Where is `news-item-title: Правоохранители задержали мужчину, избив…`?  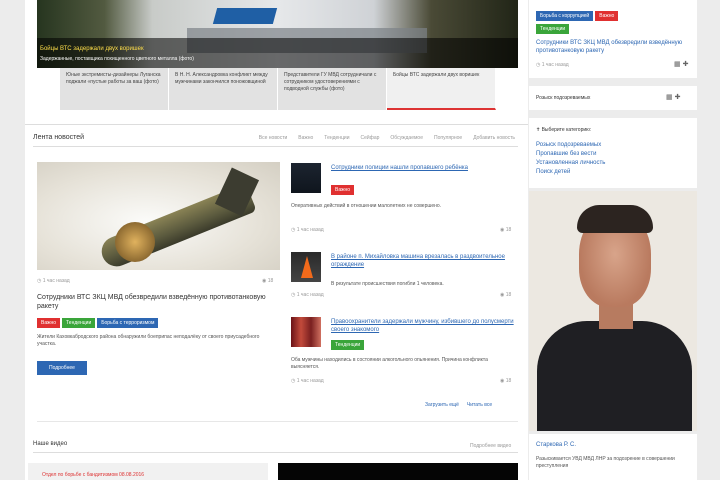 news-item-title: Правоохранители задержали мужчину, избив… is located at coordinates (423, 326).